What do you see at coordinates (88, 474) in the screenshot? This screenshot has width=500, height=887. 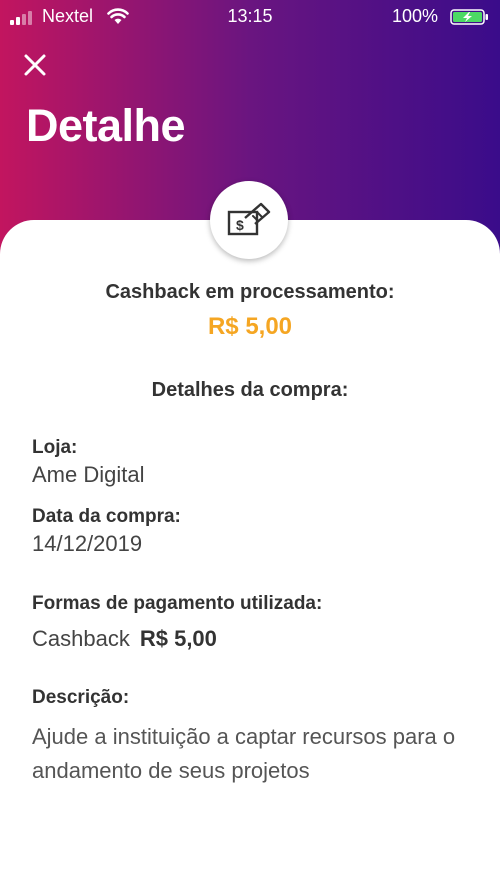 I see `store-value: Ame Digital` at bounding box center [88, 474].